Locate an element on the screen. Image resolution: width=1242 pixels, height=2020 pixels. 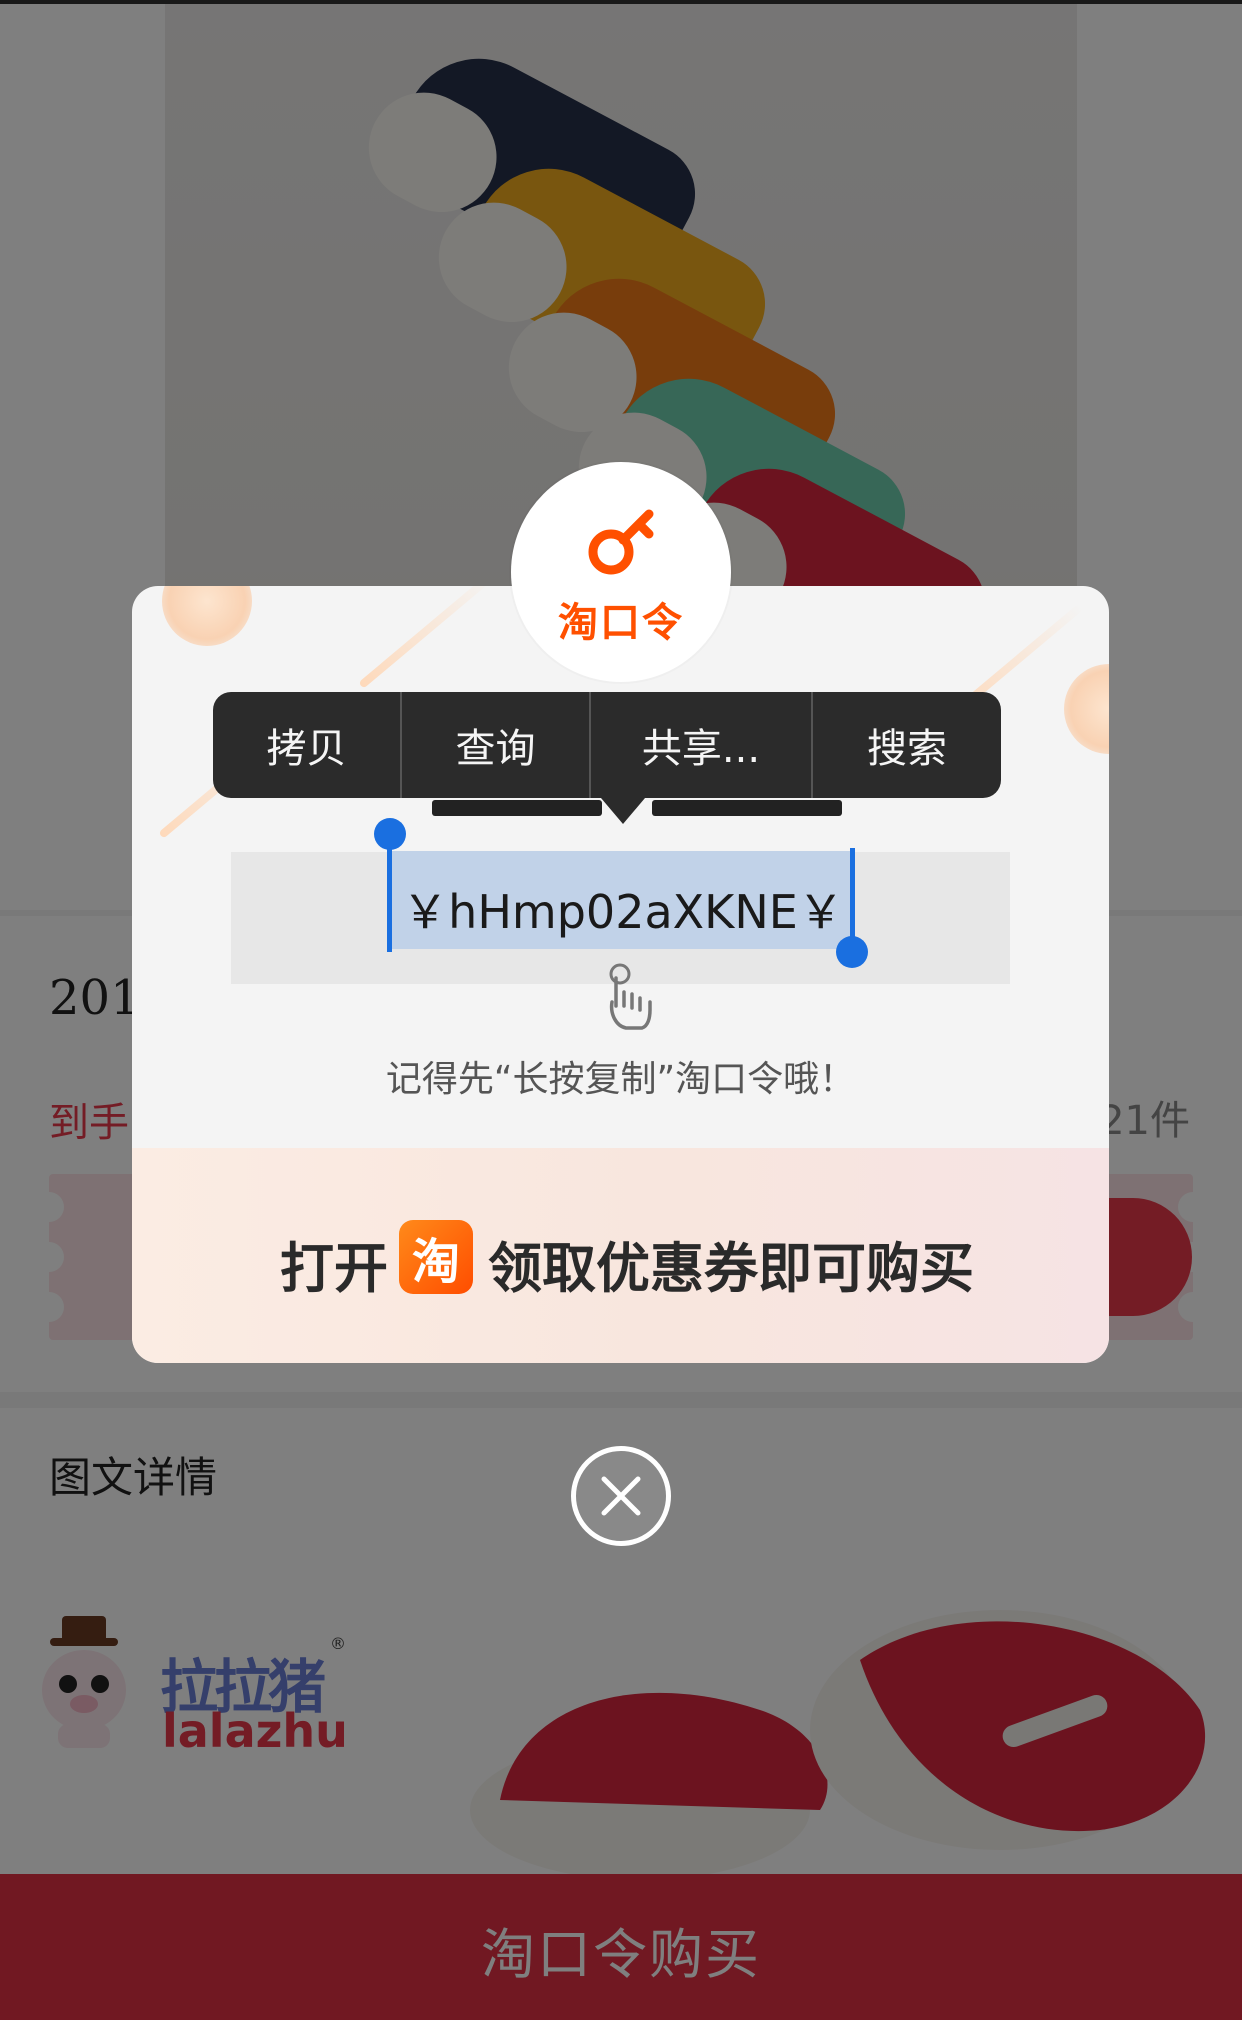
taobao-app-icon: 淘 is located at coordinates (436, 1257).